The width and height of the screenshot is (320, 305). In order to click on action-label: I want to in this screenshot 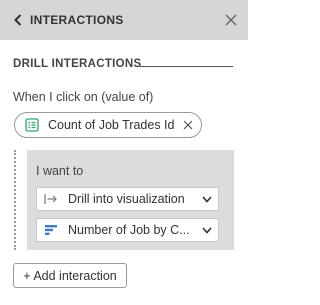, I will do `click(60, 171)`.